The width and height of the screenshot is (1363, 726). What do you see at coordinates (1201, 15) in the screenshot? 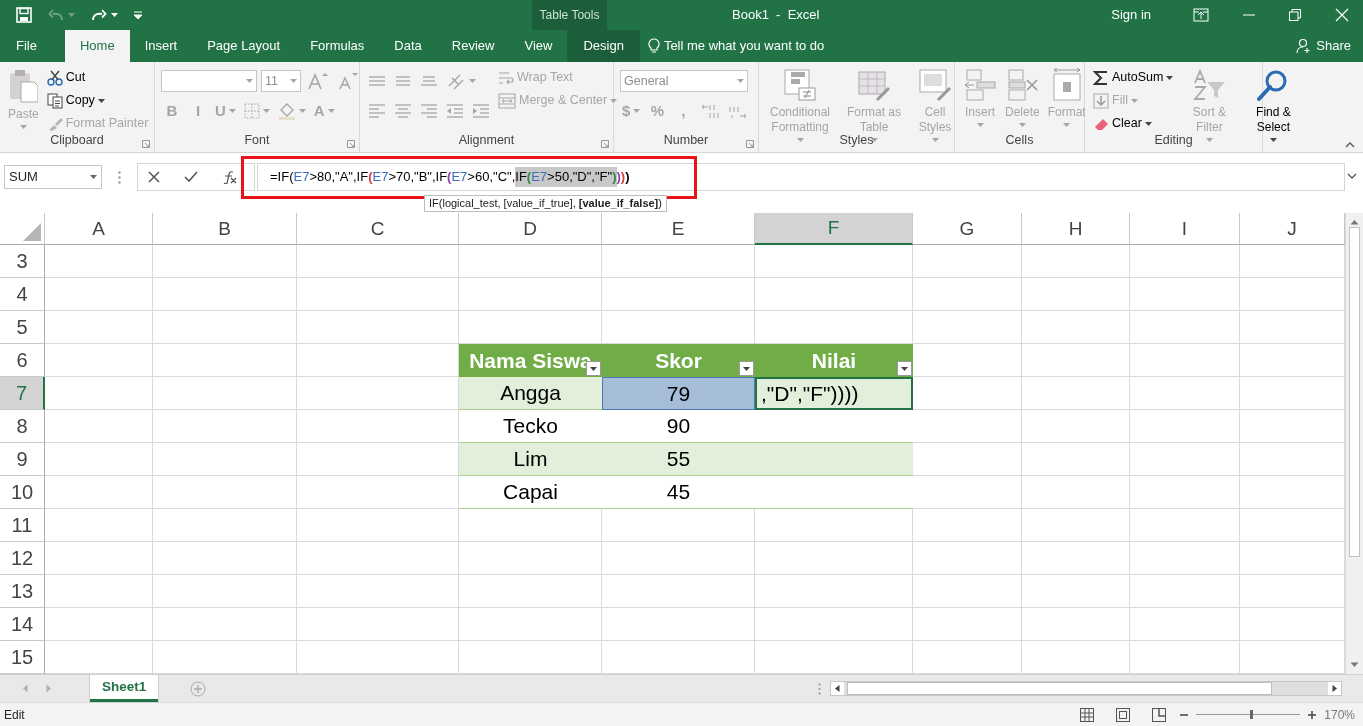
I see `ribbon-display-icon` at bounding box center [1201, 15].